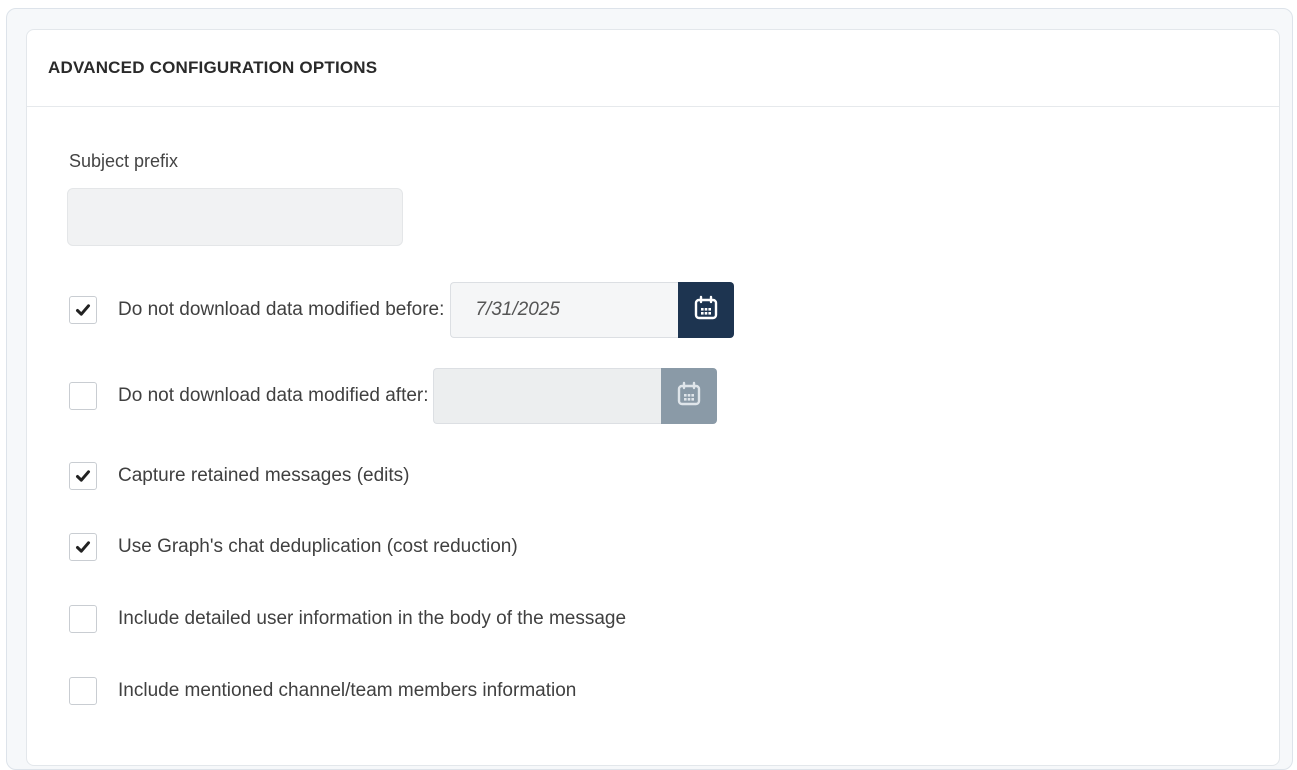 This screenshot has height=770, width=1297. I want to click on modified-after-label: Do not download data modified after:, so click(273, 395).